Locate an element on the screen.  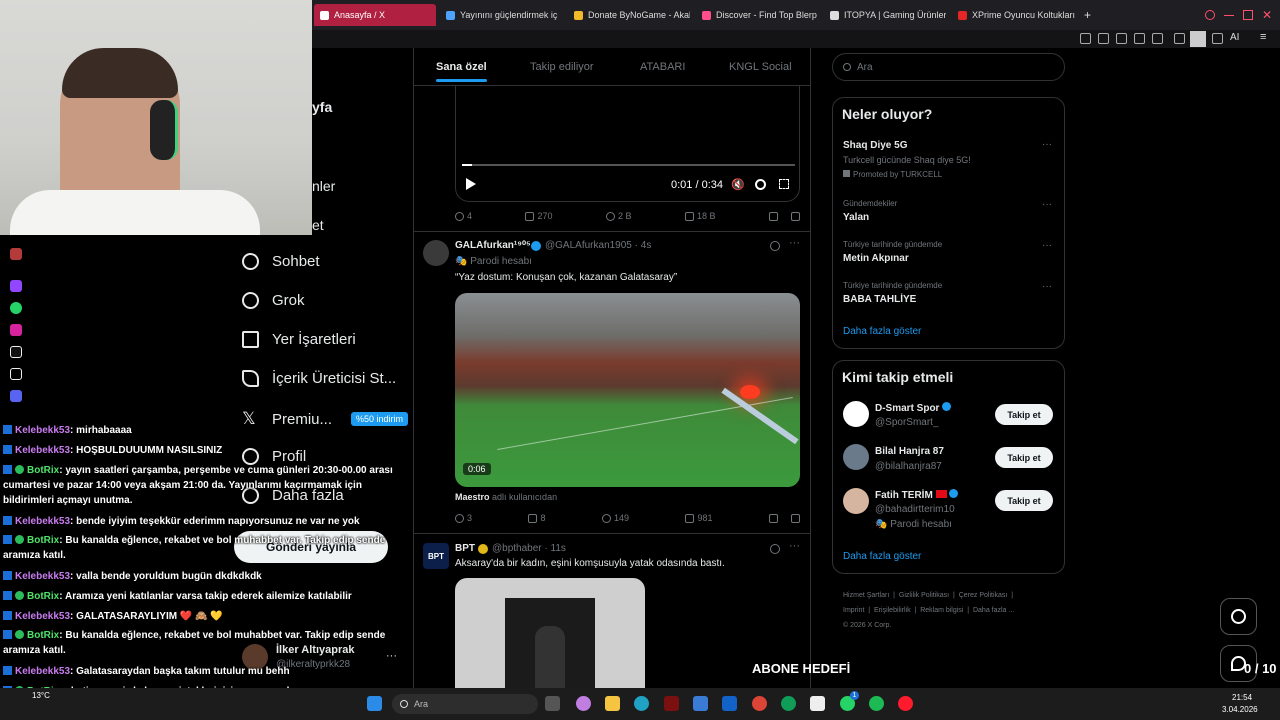
footer-link: Imprint is located at coordinates (853, 610).